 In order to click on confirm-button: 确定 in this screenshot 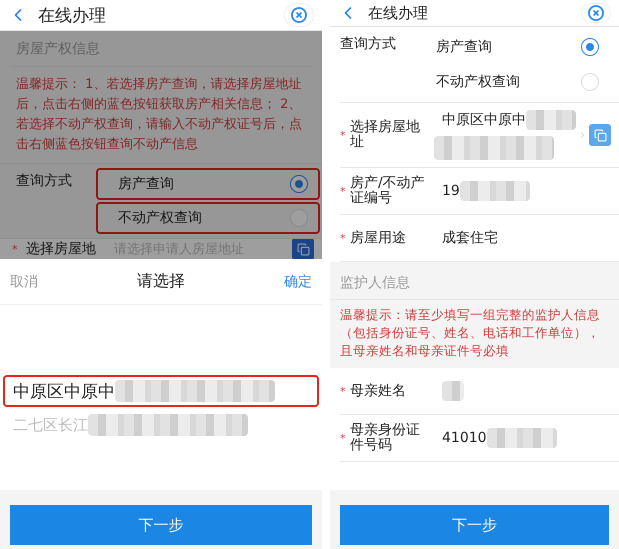, I will do `click(298, 281)`.